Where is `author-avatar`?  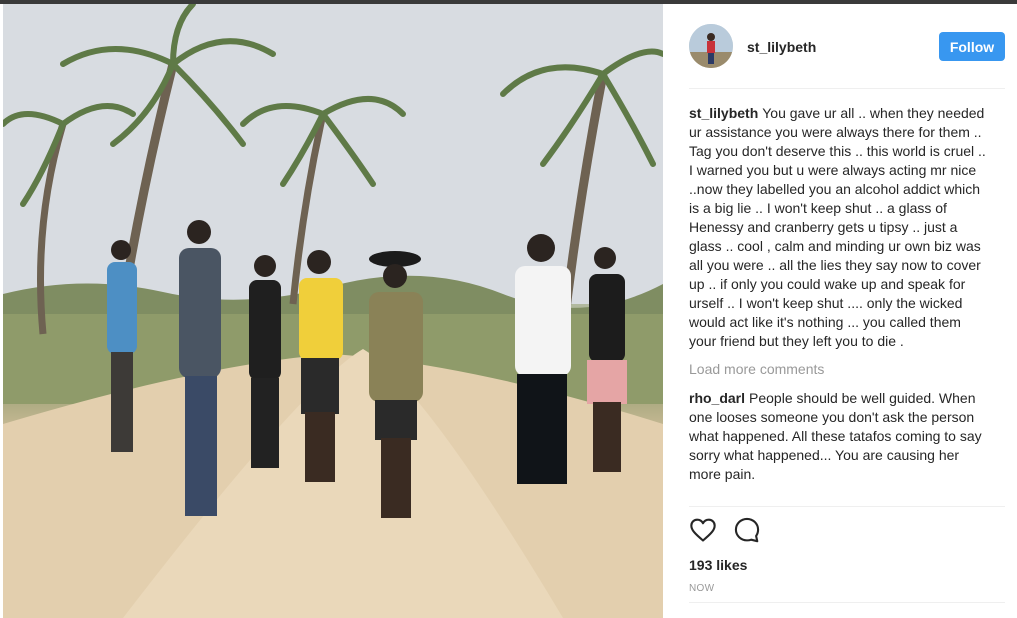
author-avatar is located at coordinates (711, 46).